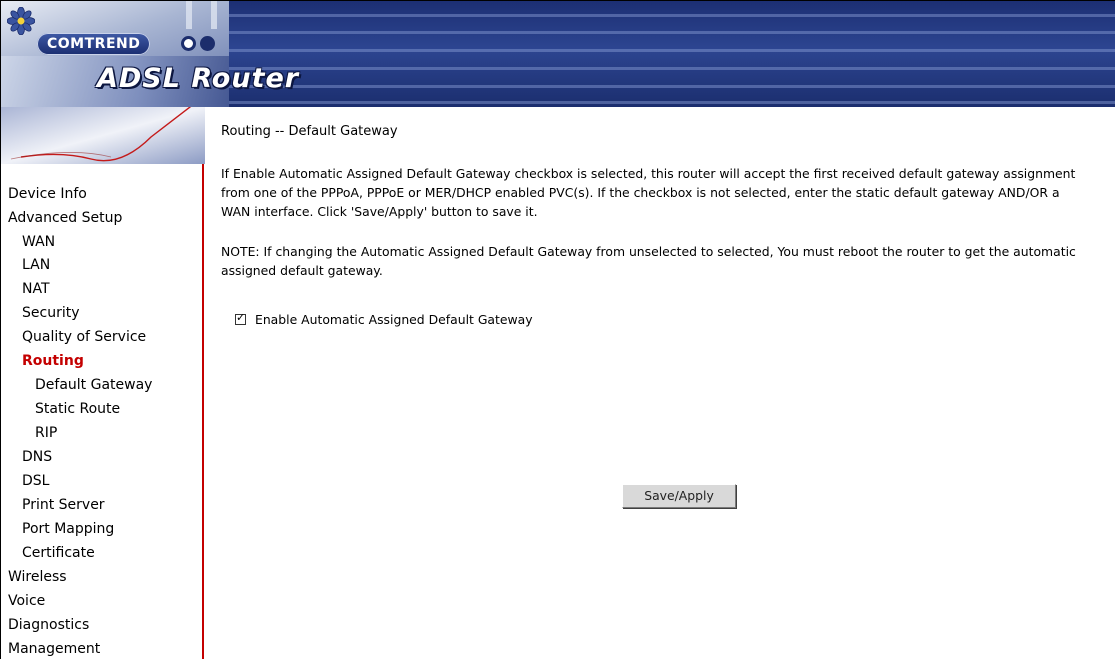 The height and width of the screenshot is (659, 1115). I want to click on sidebar-item-security: Security, so click(51, 313).